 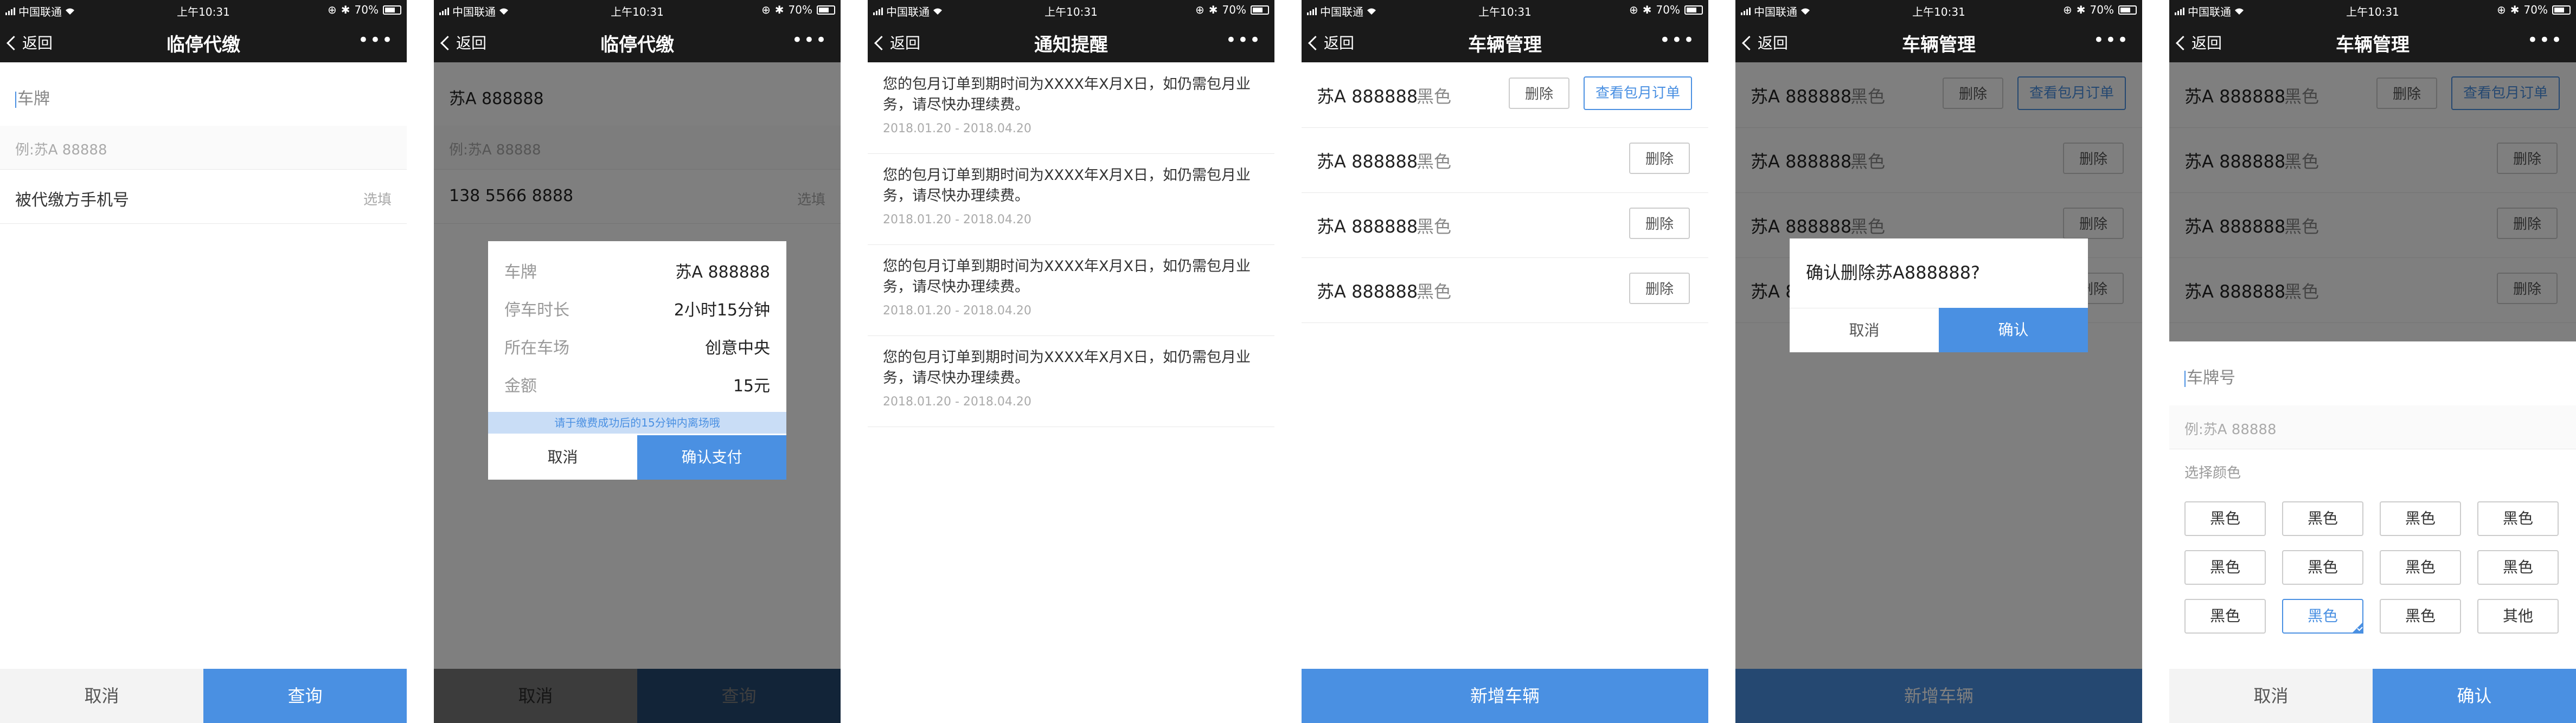 What do you see at coordinates (536, 348) in the screenshot?
I see `modal-label: 所在车场` at bounding box center [536, 348].